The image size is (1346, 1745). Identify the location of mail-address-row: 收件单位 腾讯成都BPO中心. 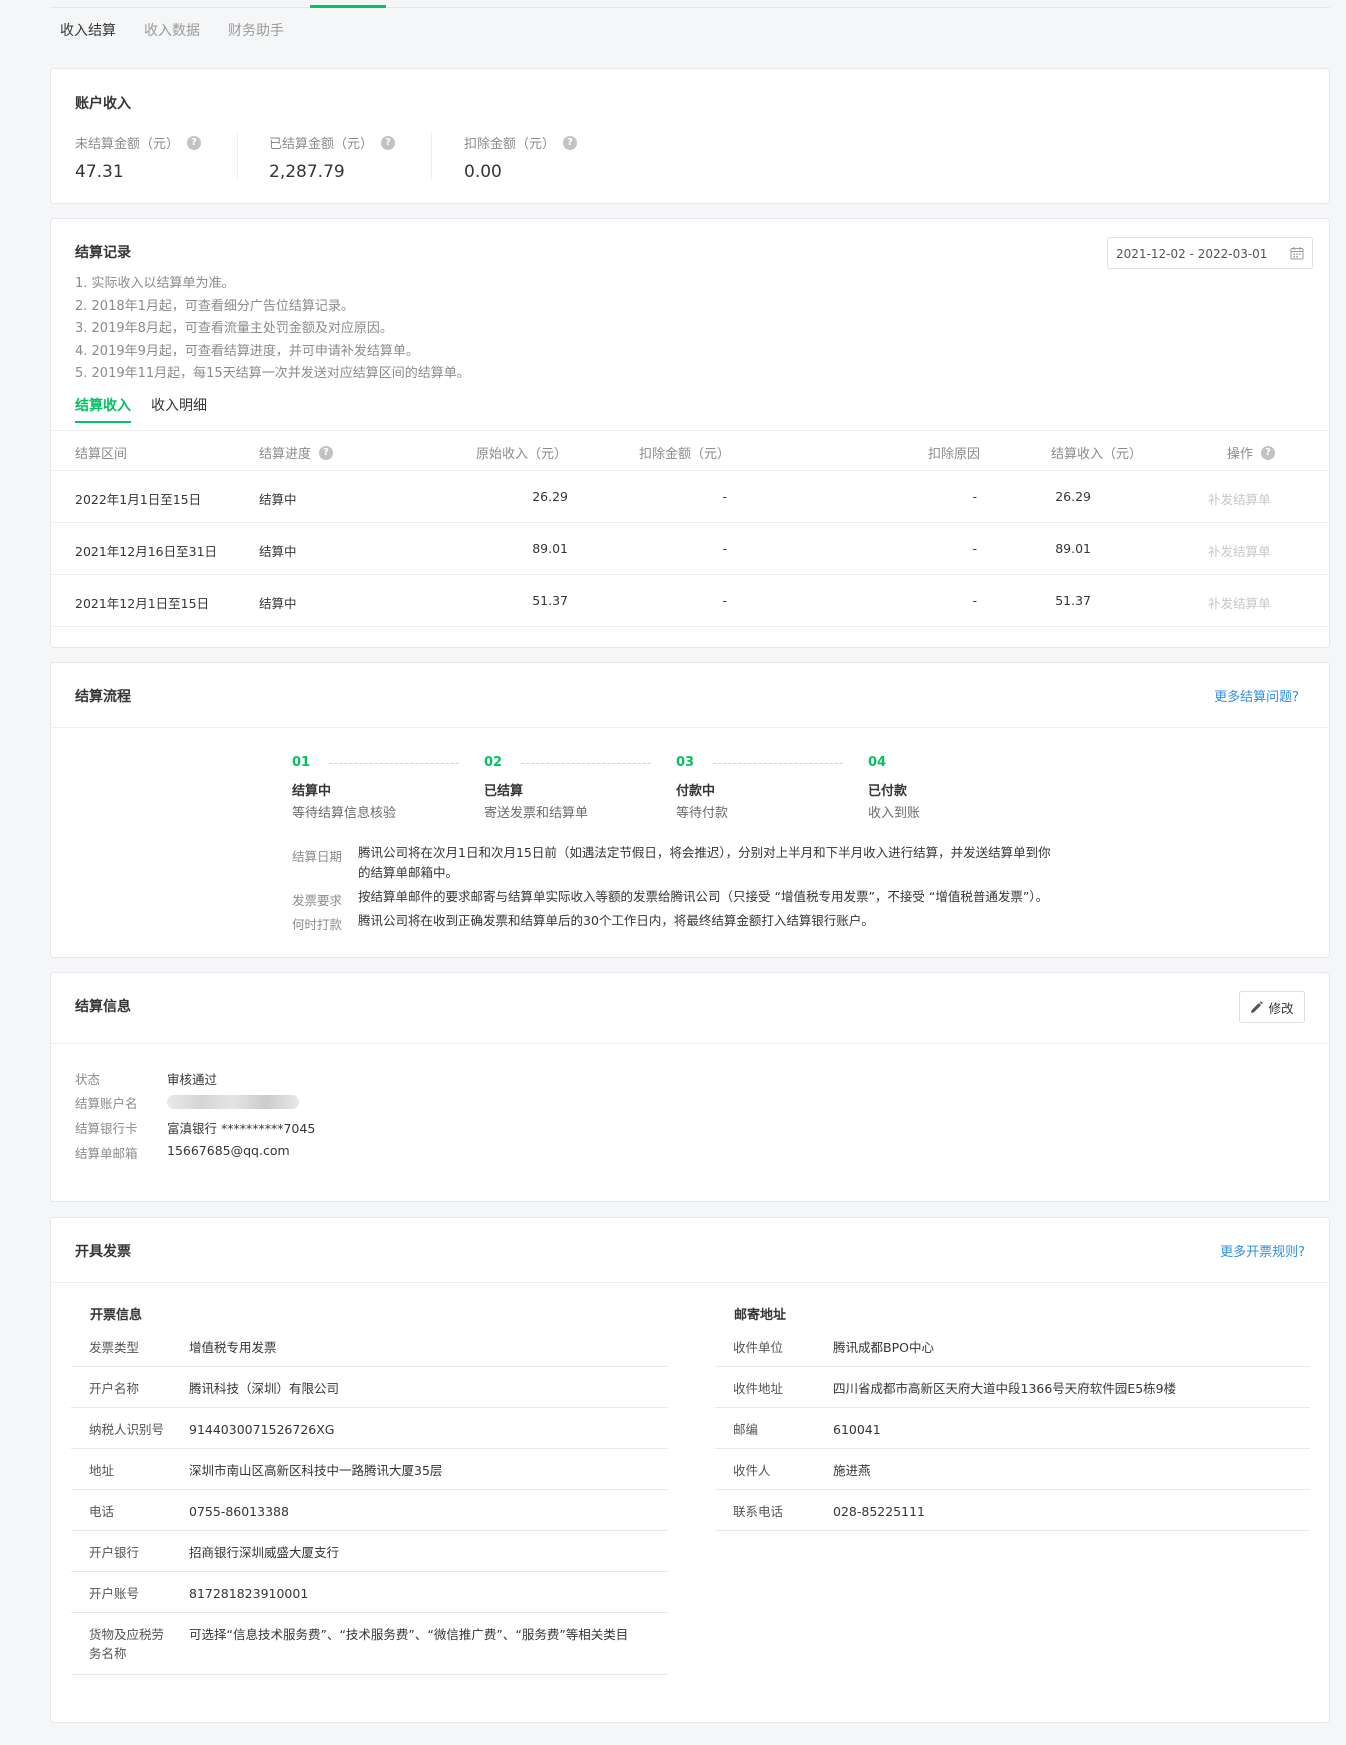
(1012, 1346).